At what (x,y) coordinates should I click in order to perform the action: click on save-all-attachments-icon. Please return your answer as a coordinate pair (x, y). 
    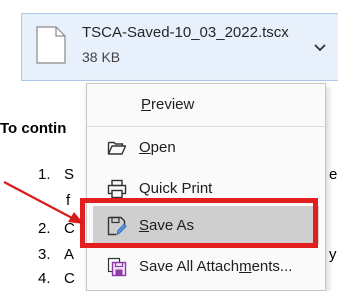
    Looking at the image, I should click on (117, 267).